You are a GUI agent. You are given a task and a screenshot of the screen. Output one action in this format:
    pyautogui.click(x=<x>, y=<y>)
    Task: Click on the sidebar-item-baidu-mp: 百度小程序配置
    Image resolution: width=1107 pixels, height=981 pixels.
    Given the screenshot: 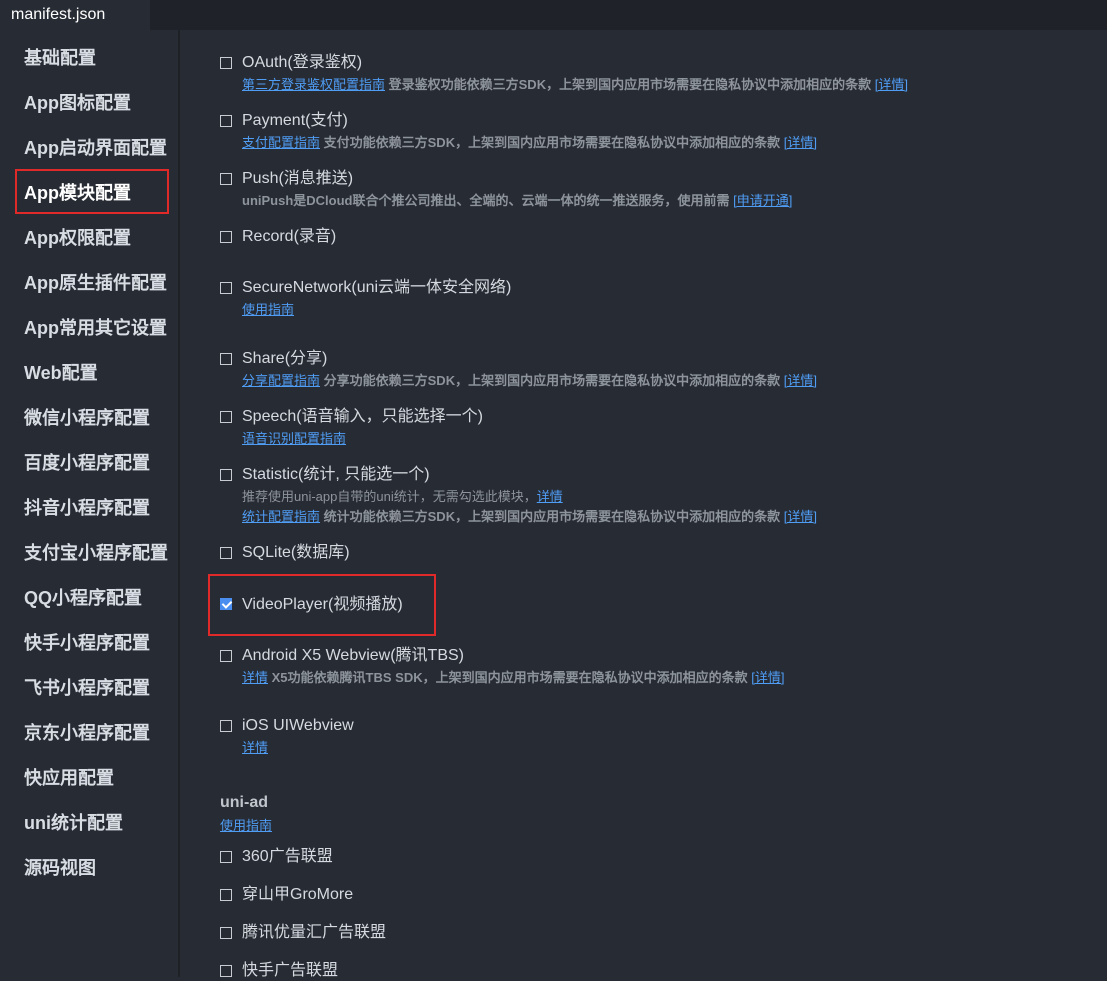 What is the action you would take?
    pyautogui.click(x=87, y=463)
    